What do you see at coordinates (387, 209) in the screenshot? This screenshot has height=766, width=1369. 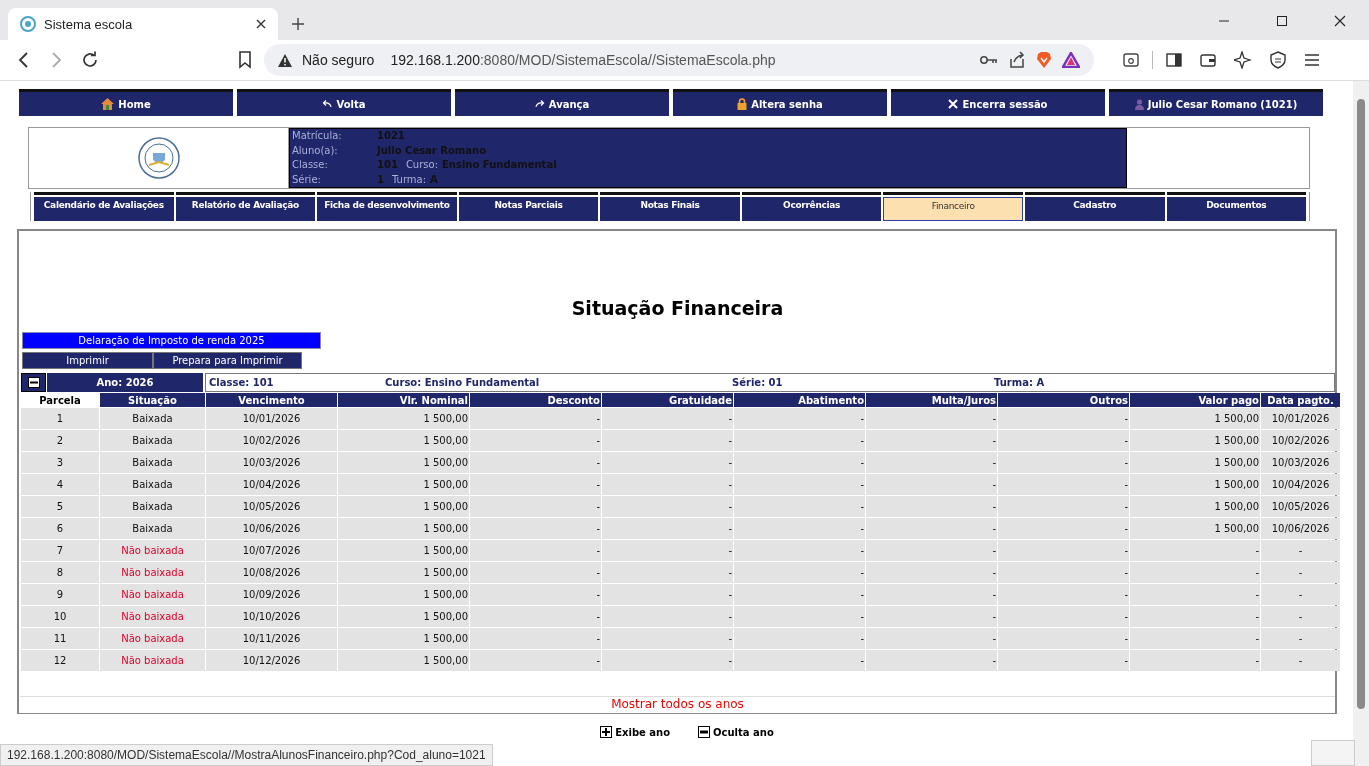 I see `section-tab: Ficha de desenvolvimento` at bounding box center [387, 209].